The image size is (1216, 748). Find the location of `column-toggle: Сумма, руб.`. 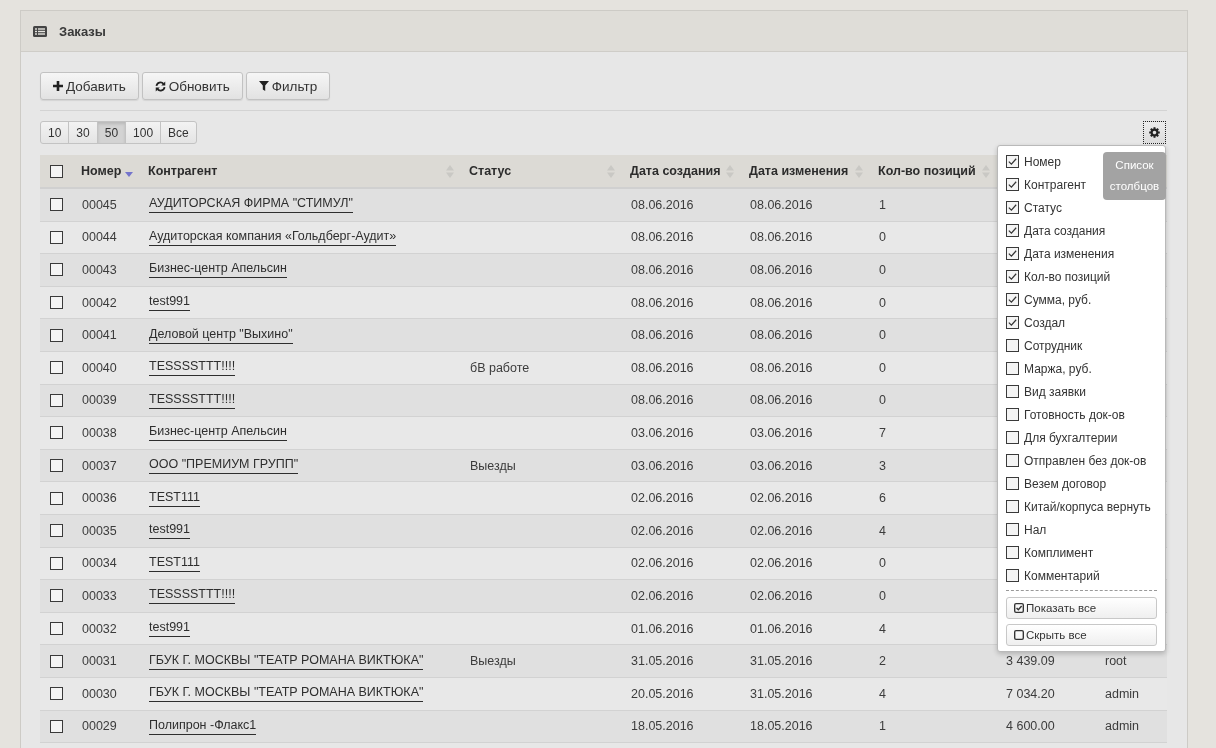

column-toggle: Сумма, руб. is located at coordinates (1049, 299).